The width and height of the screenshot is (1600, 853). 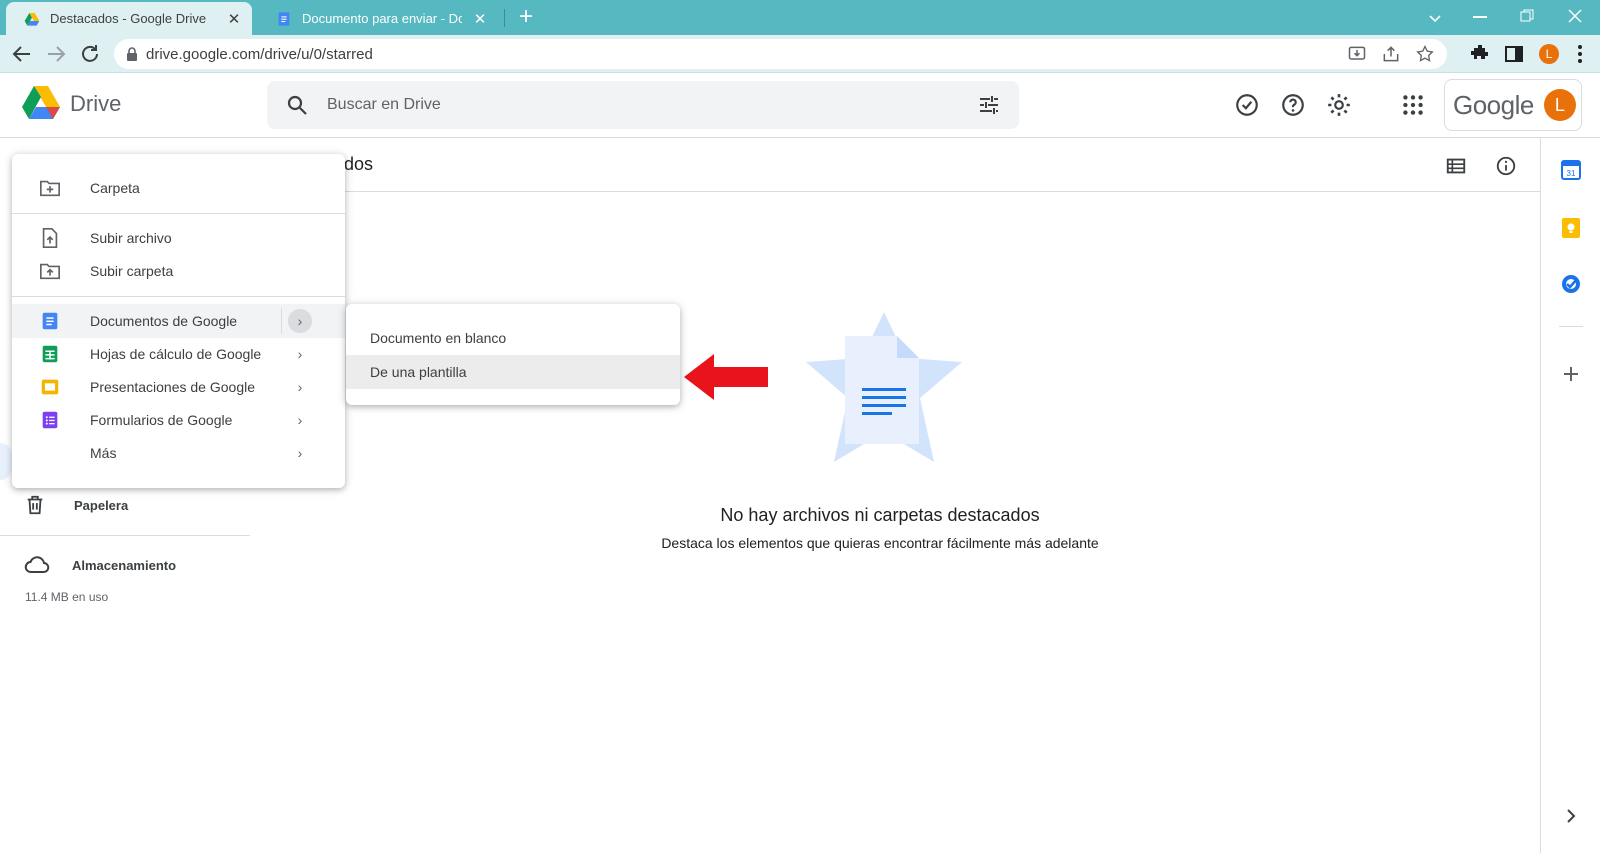 What do you see at coordinates (1559, 105) in the screenshot?
I see `account-avatar: L` at bounding box center [1559, 105].